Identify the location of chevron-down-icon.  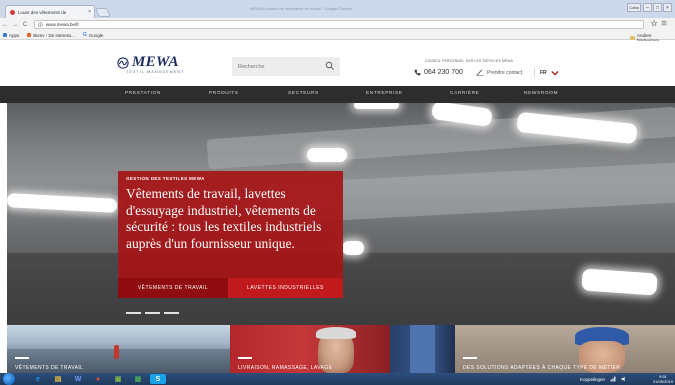
(555, 73).